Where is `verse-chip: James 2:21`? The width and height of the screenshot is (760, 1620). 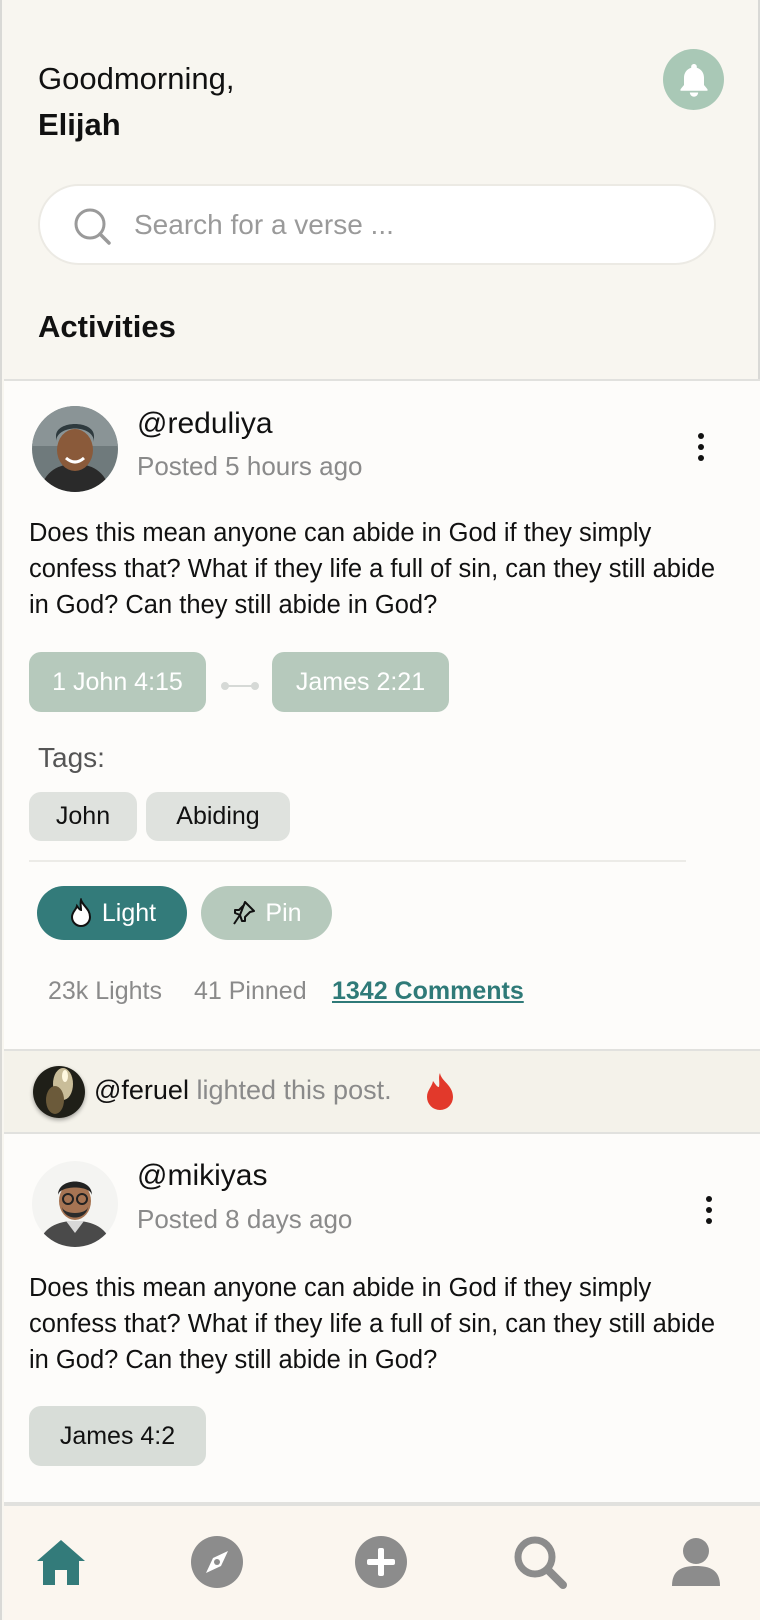 verse-chip: James 2:21 is located at coordinates (360, 682).